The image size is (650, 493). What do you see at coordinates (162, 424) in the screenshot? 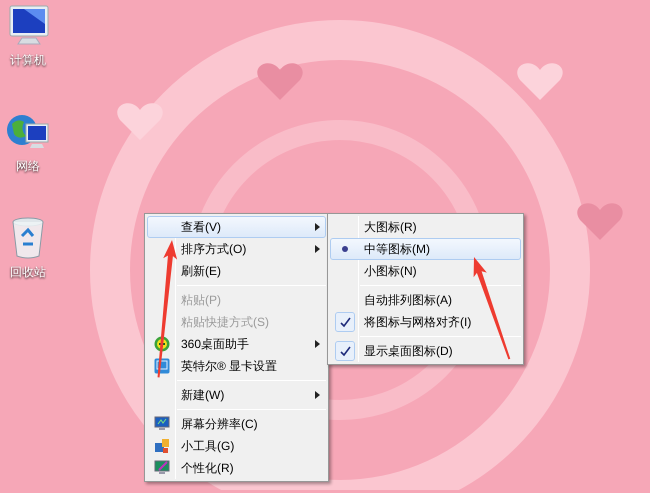
I see `monitor-icon` at bounding box center [162, 424].